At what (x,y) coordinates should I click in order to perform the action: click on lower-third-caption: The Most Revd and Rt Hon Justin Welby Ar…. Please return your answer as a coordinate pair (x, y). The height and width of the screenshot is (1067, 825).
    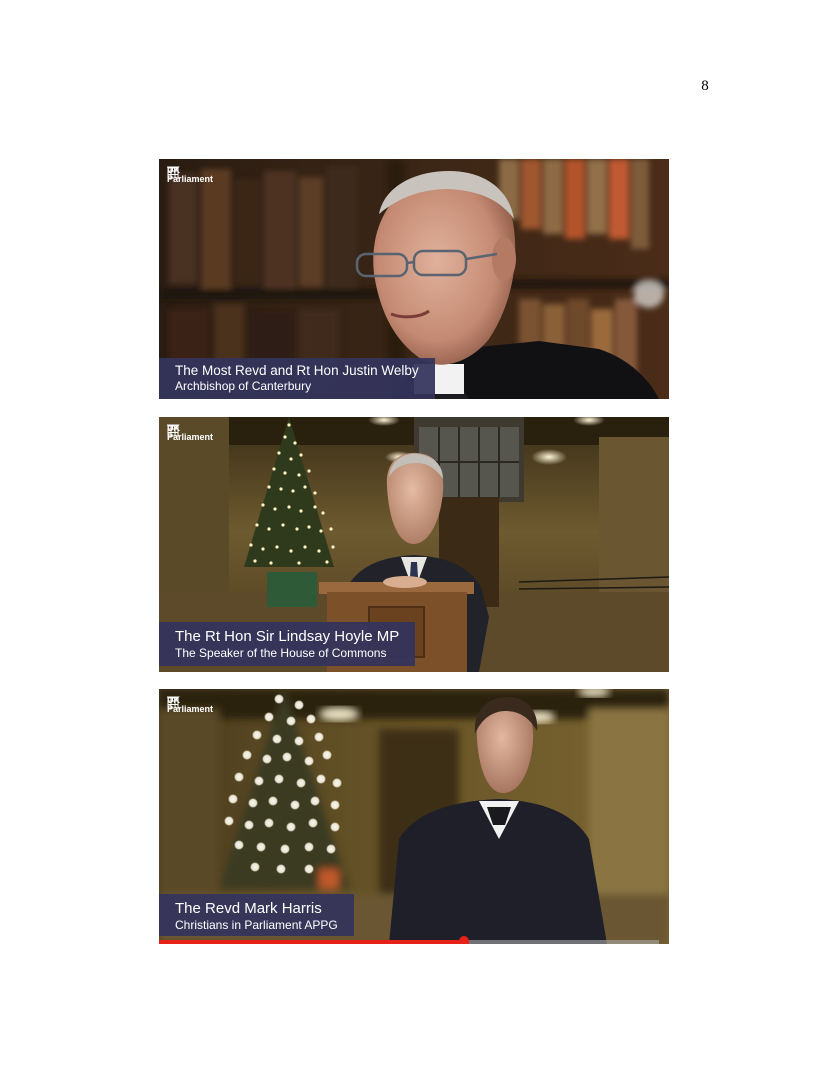
    Looking at the image, I should click on (297, 378).